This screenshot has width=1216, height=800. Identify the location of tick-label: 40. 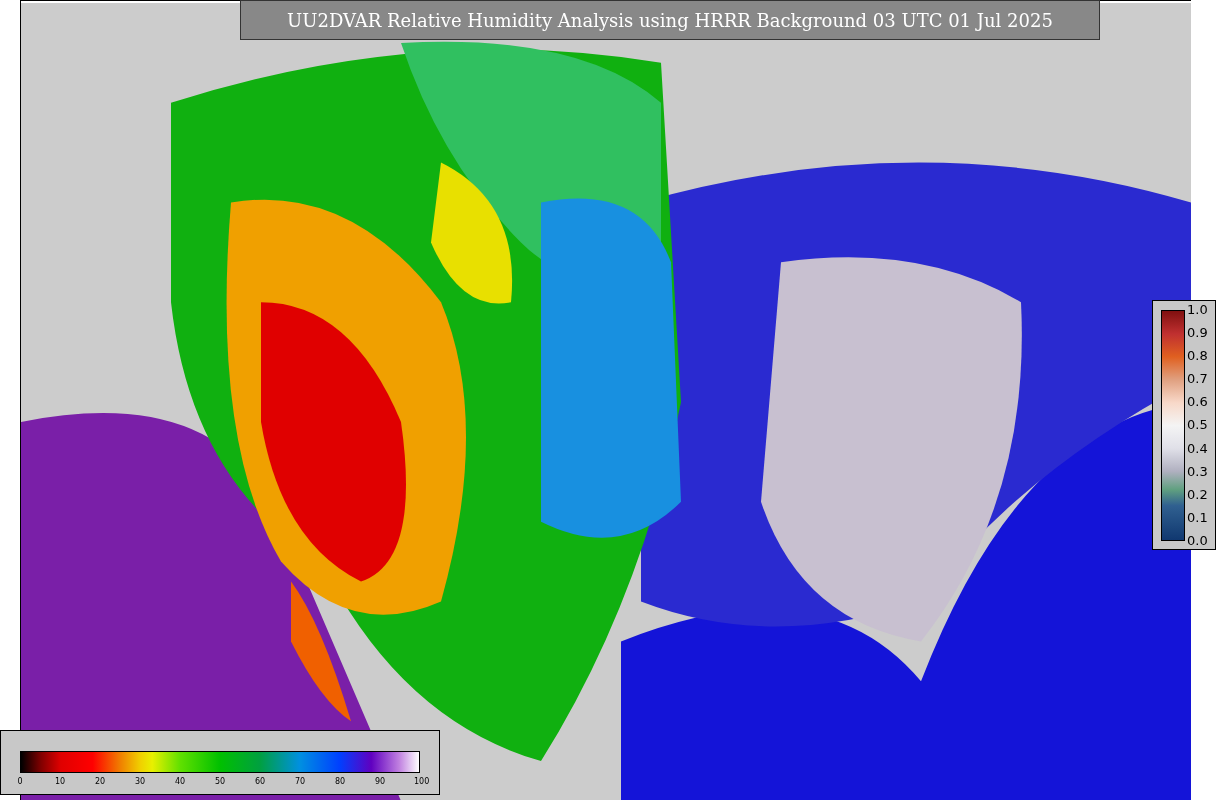
(180, 781).